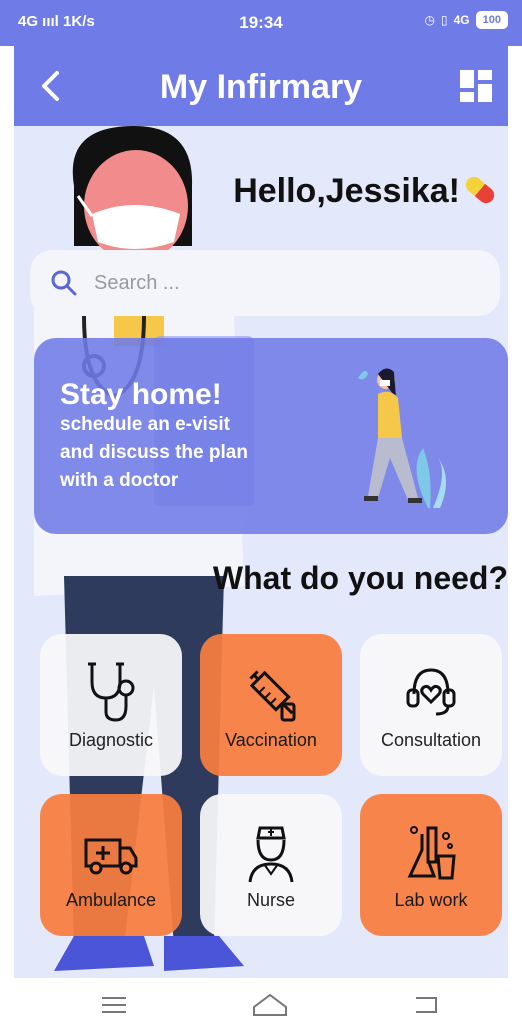 The width and height of the screenshot is (522, 1032). I want to click on menu-icon, so click(114, 1005).